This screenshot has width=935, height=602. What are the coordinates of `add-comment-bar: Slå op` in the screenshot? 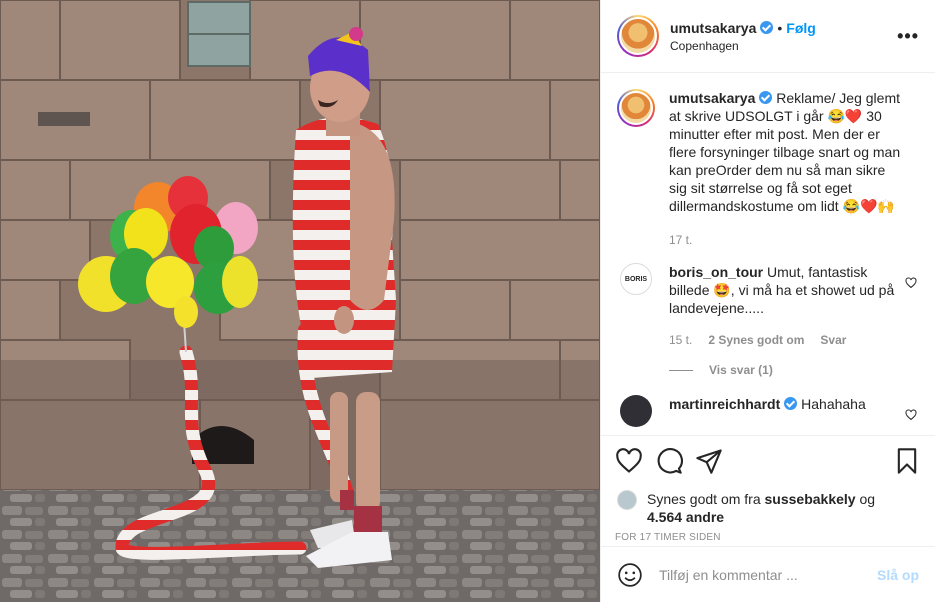 It's located at (768, 574).